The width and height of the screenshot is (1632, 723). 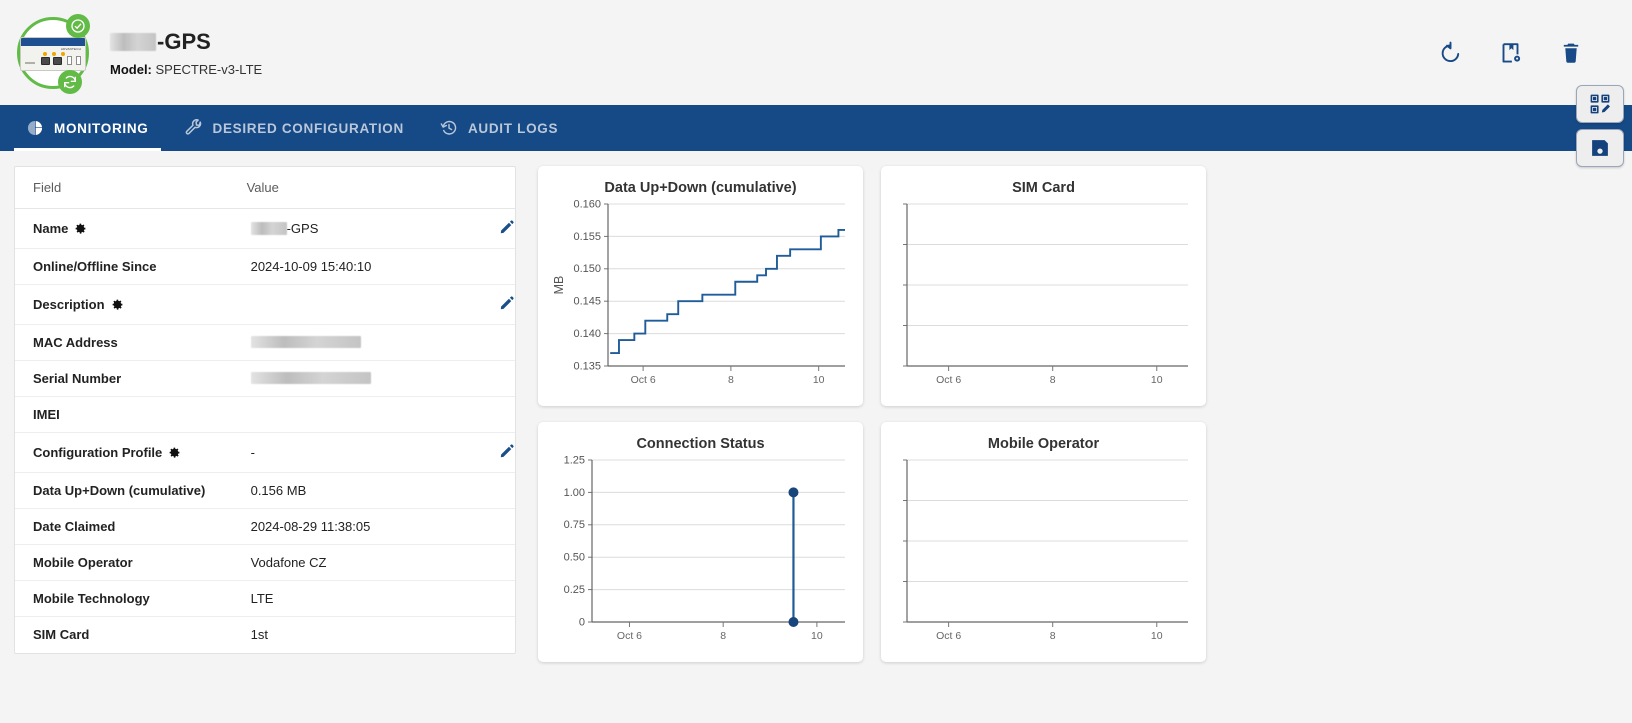 What do you see at coordinates (1571, 53) in the screenshot?
I see `delete-icon` at bounding box center [1571, 53].